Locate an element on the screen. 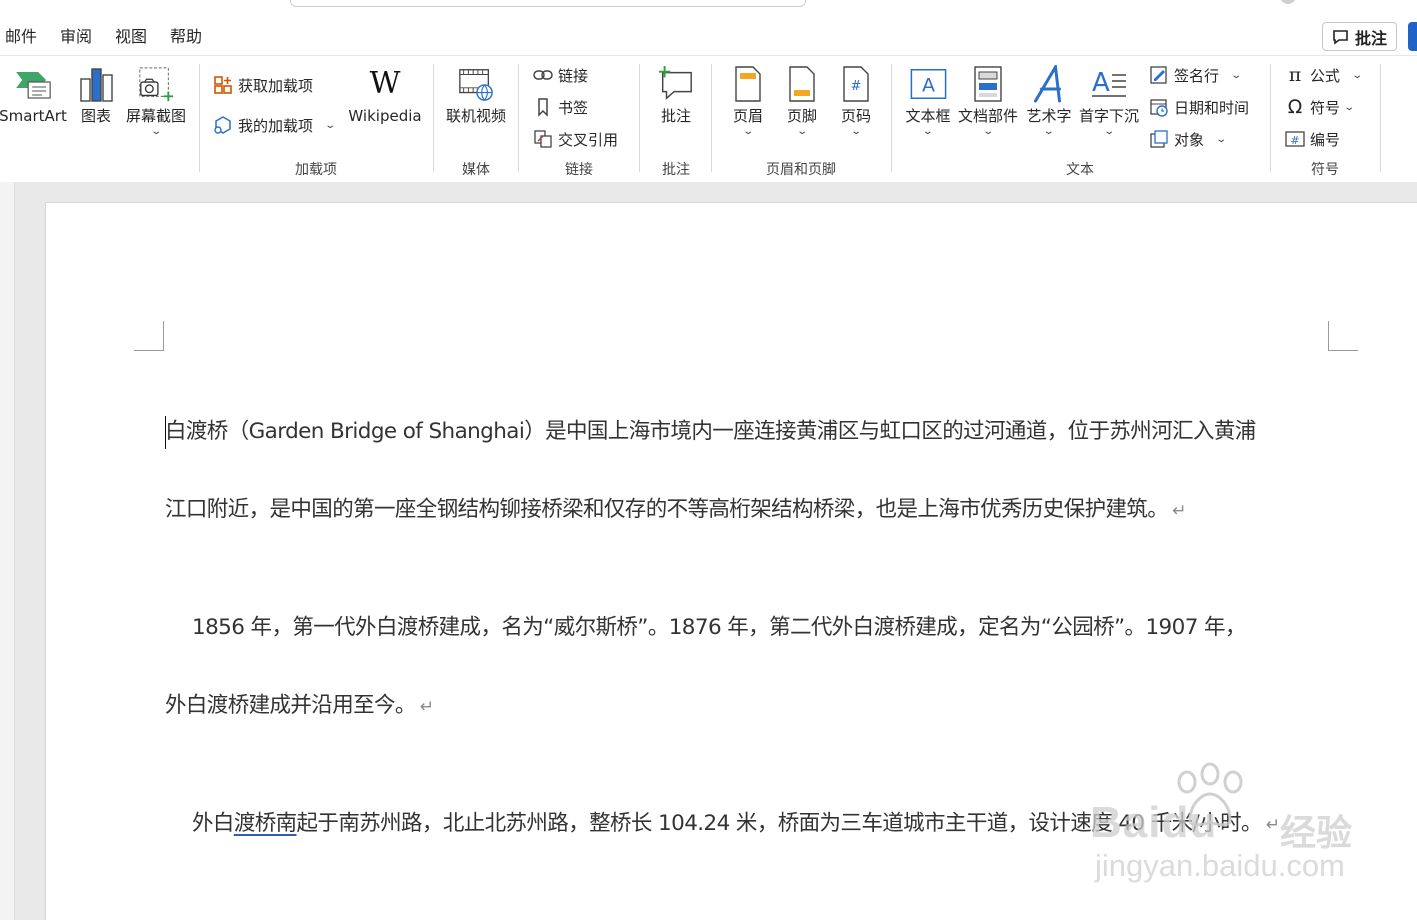  page-number-button: # 页码 ⌄ is located at coordinates (856, 100).